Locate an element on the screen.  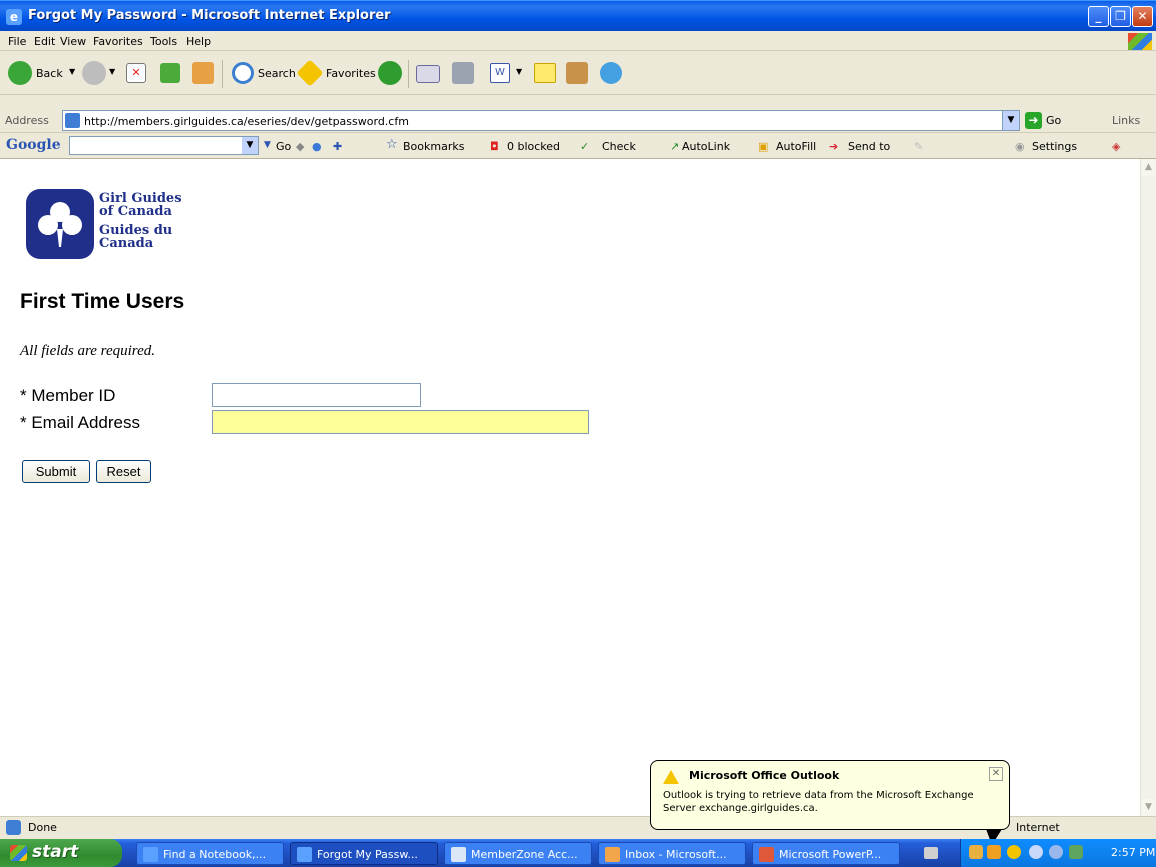
close-button: ✕ is located at coordinates (1142, 16).